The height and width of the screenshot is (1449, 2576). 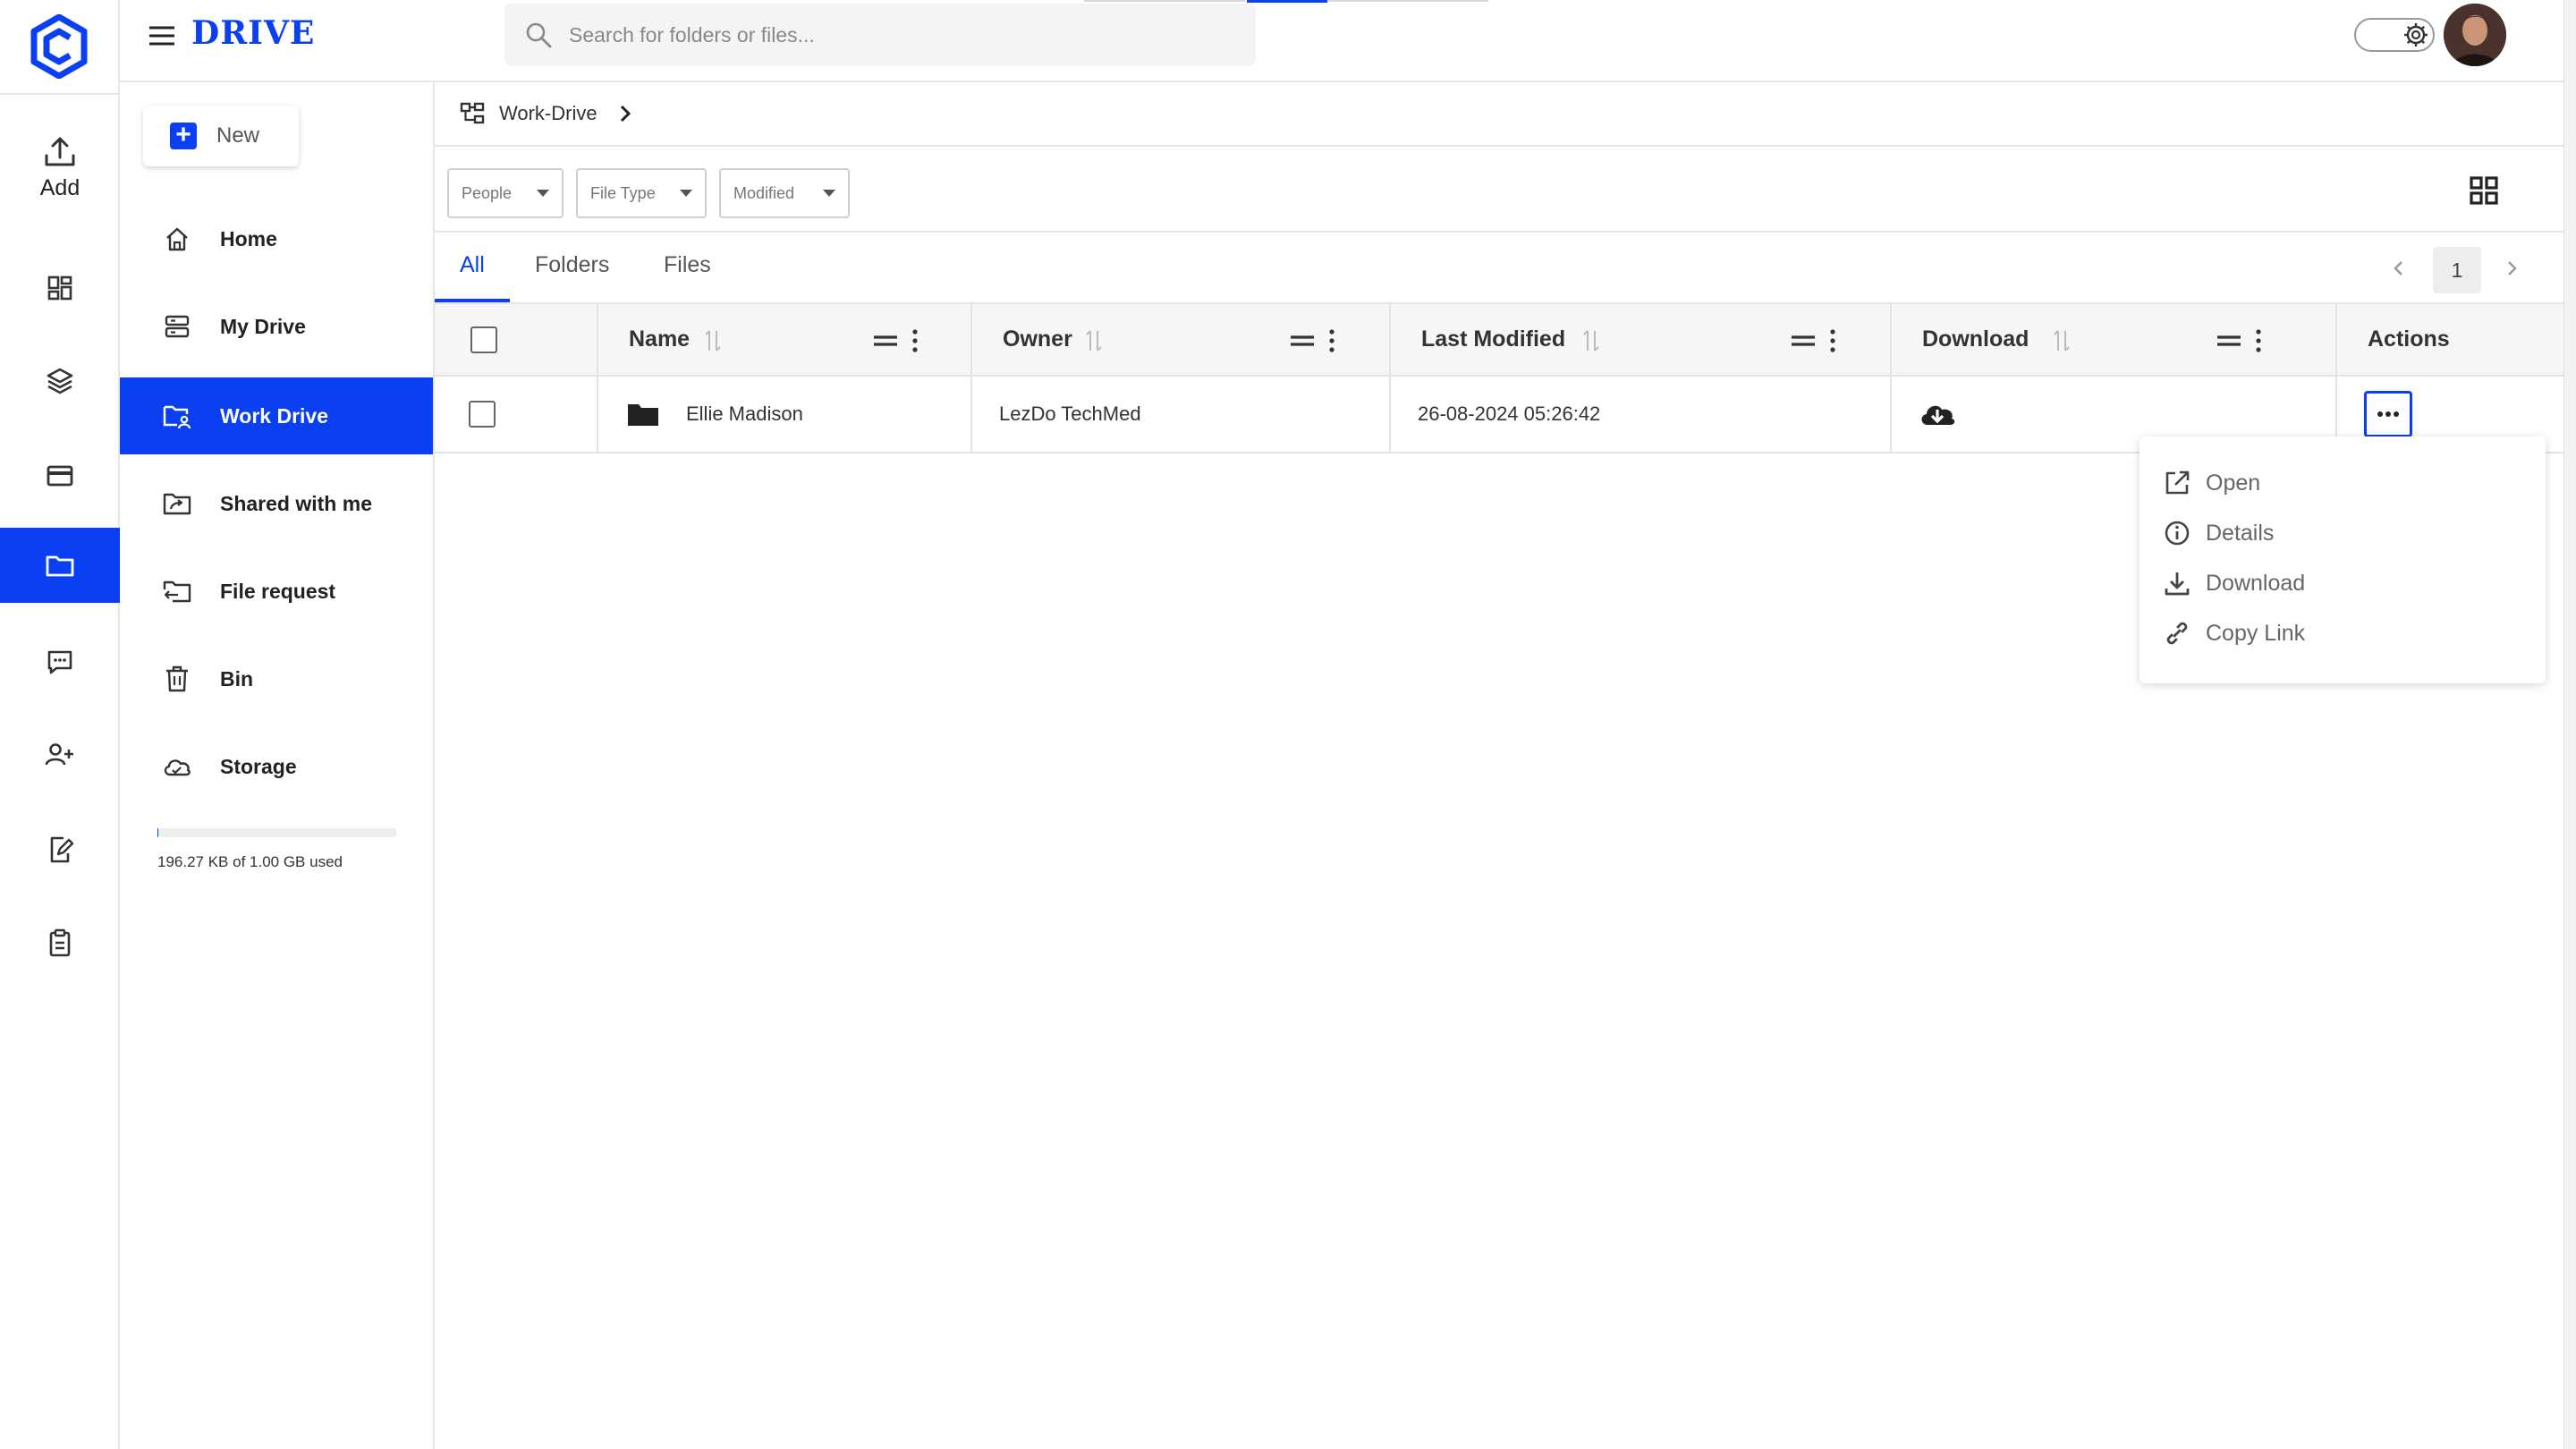 I want to click on rail-document-button, so click(x=60, y=849).